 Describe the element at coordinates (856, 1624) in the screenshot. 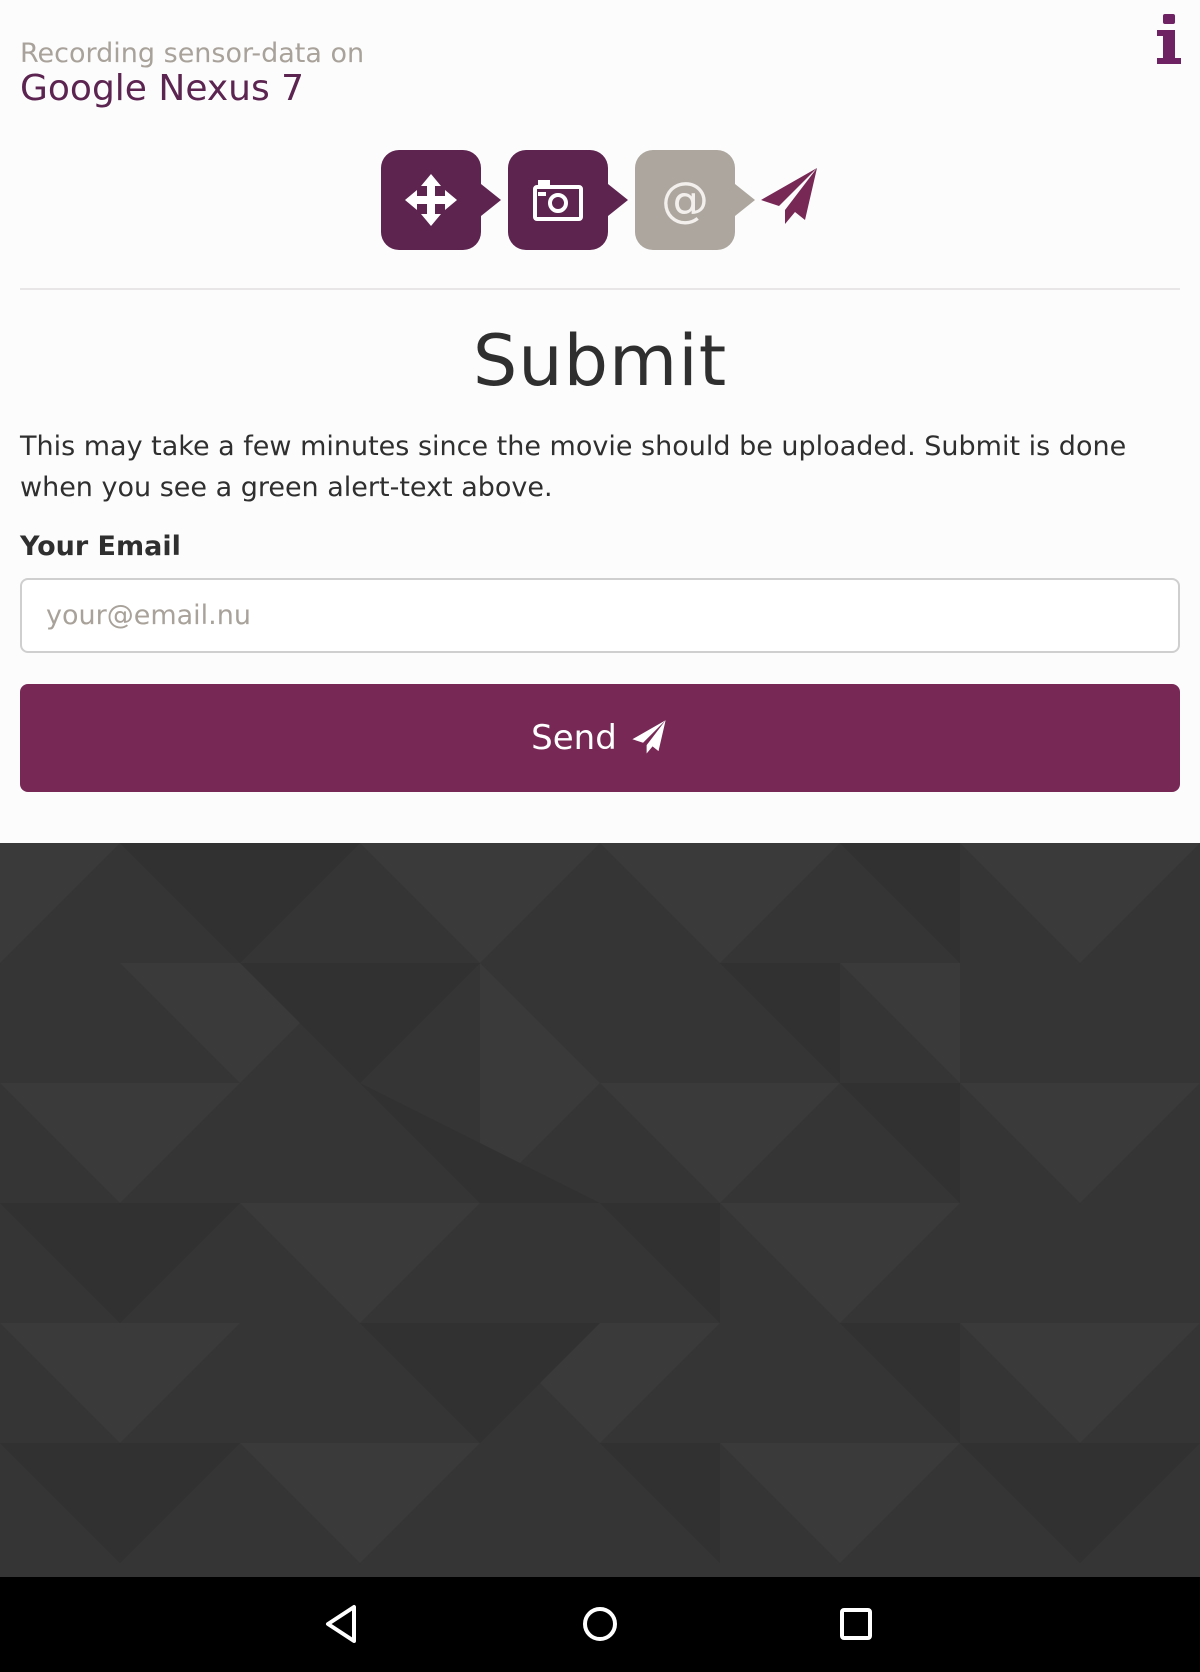

I see `recent-apps-icon` at that location.